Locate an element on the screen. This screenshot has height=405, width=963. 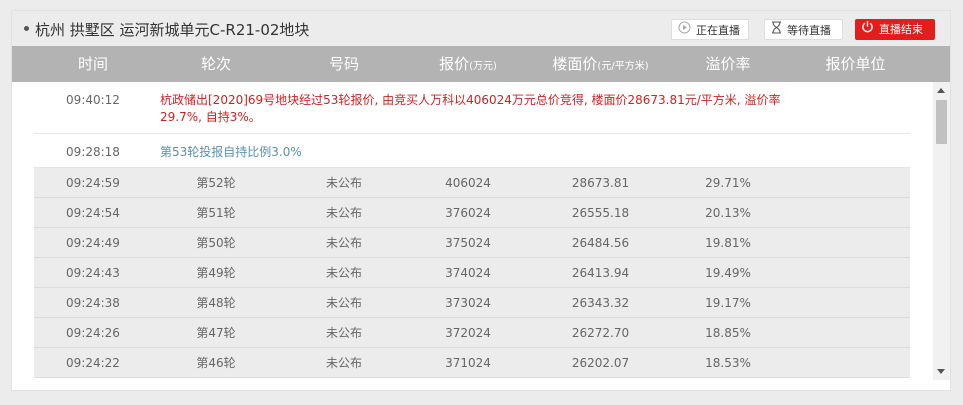
status-ended-button: 直播结束 is located at coordinates (895, 29).